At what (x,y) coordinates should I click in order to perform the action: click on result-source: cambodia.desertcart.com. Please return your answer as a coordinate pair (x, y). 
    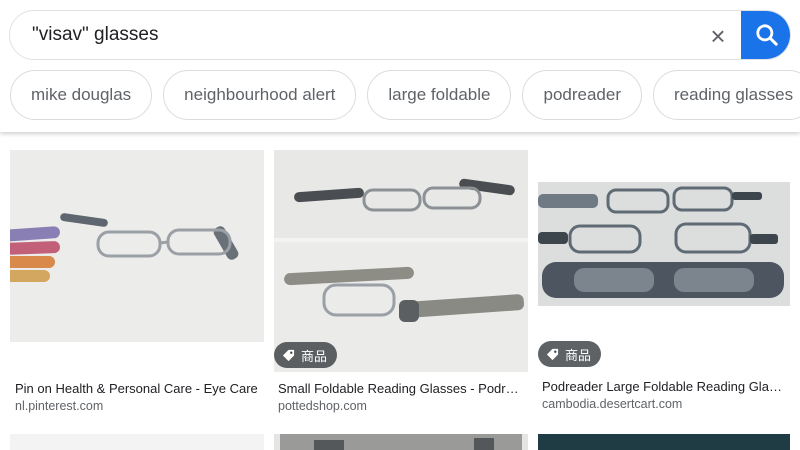
    Looking at the image, I should click on (612, 404).